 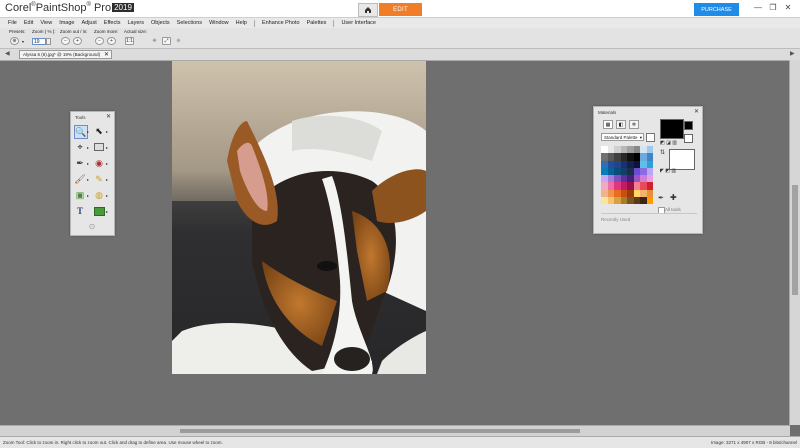 I want to click on palette-select: Standard Palette ▾, so click(x=622, y=137).